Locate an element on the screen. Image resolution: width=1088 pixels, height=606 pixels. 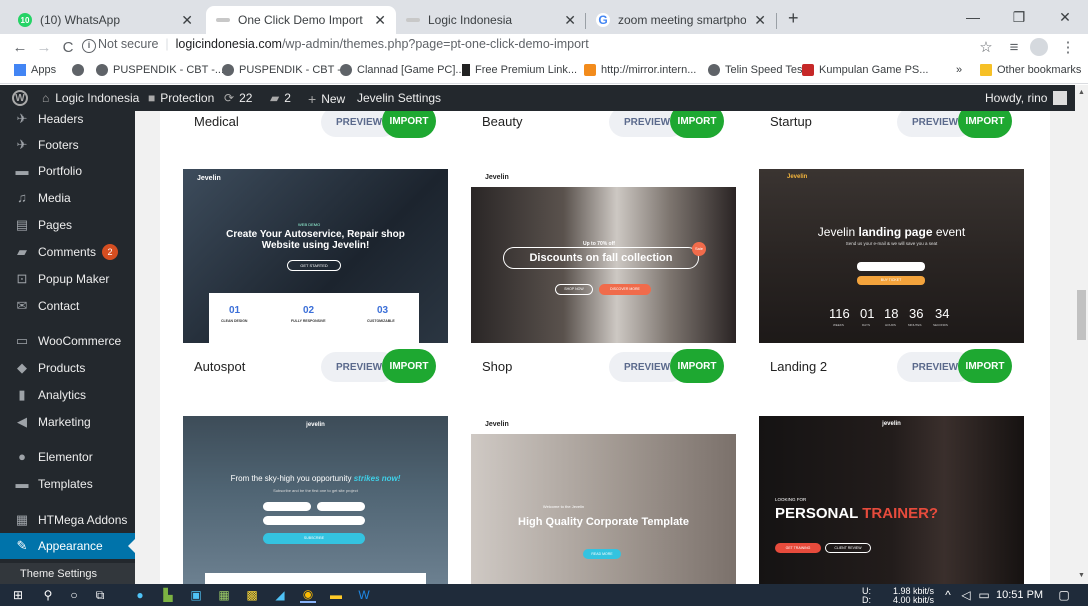
protection-link: ■ Protection is located at coordinates (181, 98).